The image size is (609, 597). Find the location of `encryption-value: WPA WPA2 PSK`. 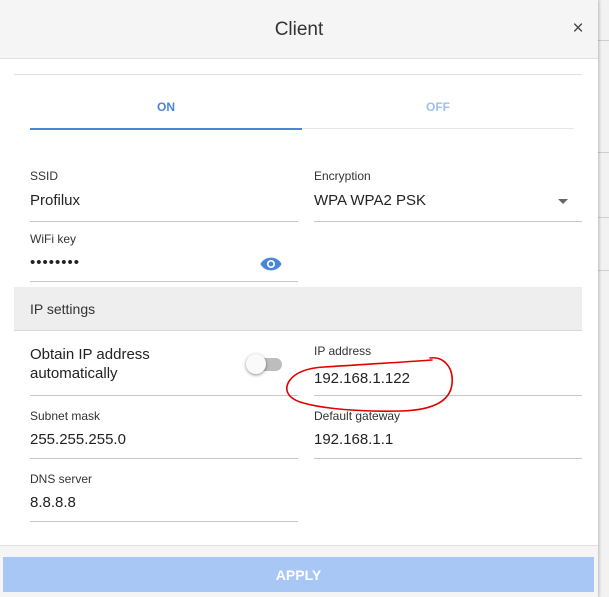

encryption-value: WPA WPA2 PSK is located at coordinates (370, 200).